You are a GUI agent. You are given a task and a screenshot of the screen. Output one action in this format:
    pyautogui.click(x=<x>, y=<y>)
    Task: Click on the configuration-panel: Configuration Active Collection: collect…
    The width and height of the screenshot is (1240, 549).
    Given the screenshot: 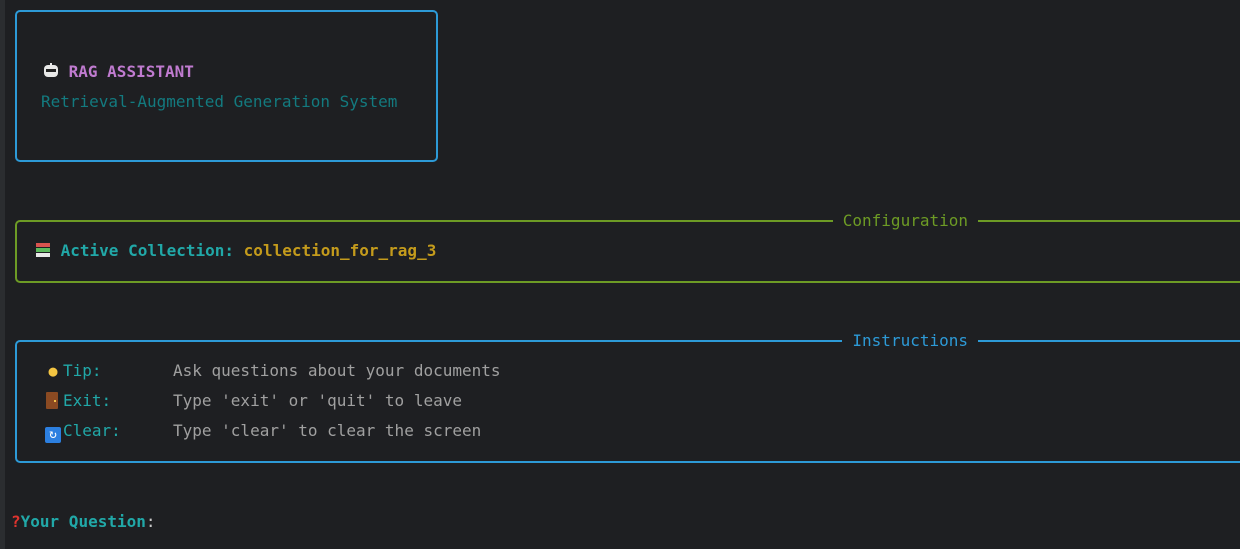 What is the action you would take?
    pyautogui.click(x=627, y=244)
    